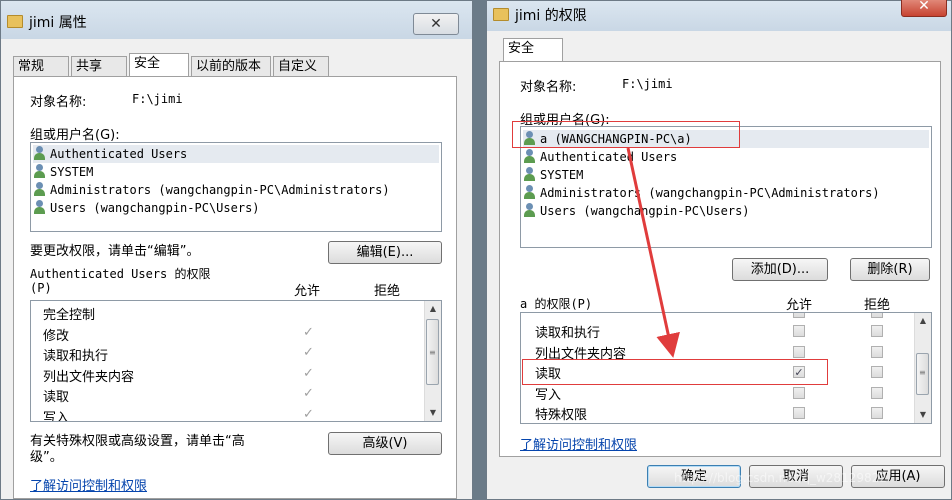 The width and height of the screenshot is (952, 500). What do you see at coordinates (780, 478) in the screenshot?
I see `watermark: https://blog.csdn.net/q_w28129822` at bounding box center [780, 478].